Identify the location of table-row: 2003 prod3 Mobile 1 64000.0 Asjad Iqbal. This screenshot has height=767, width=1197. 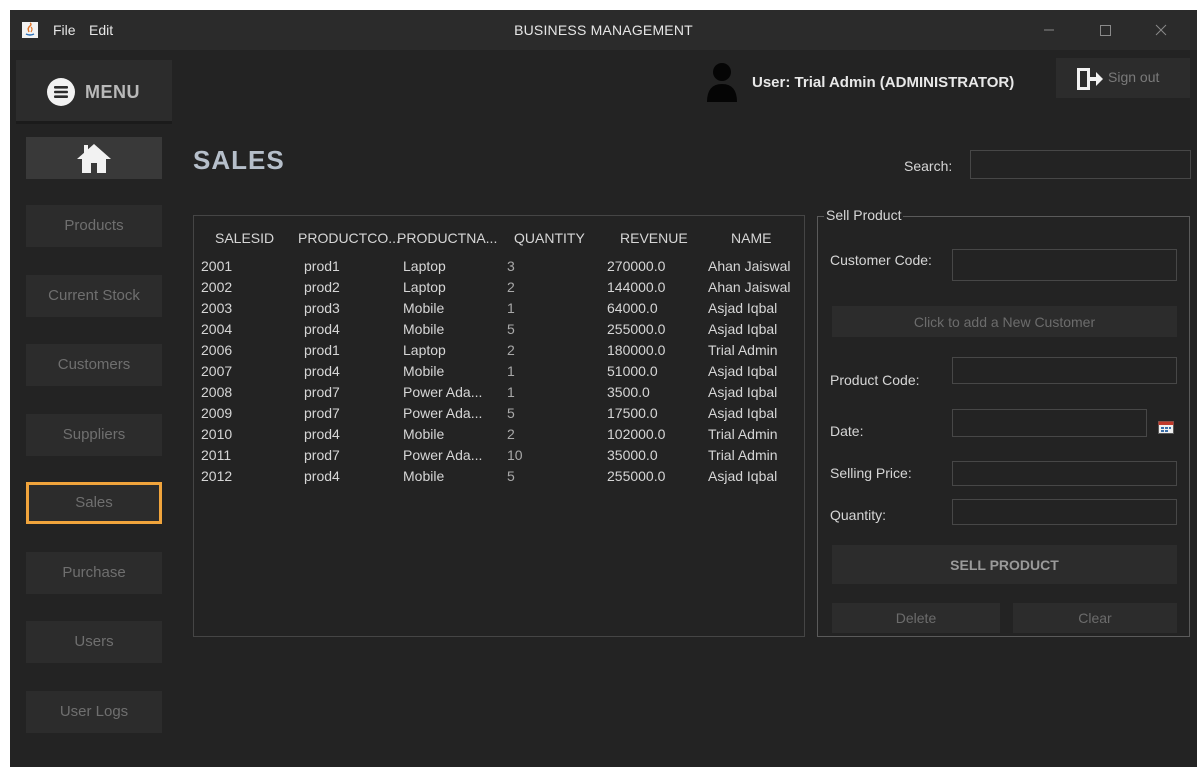
(499, 308).